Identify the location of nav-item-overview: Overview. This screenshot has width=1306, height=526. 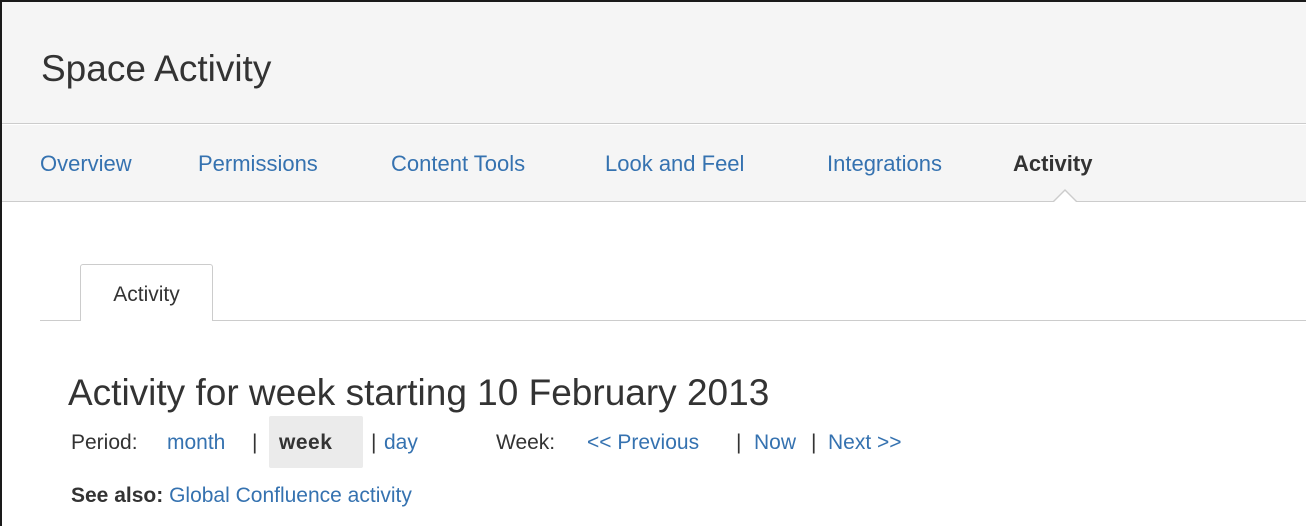
(86, 164).